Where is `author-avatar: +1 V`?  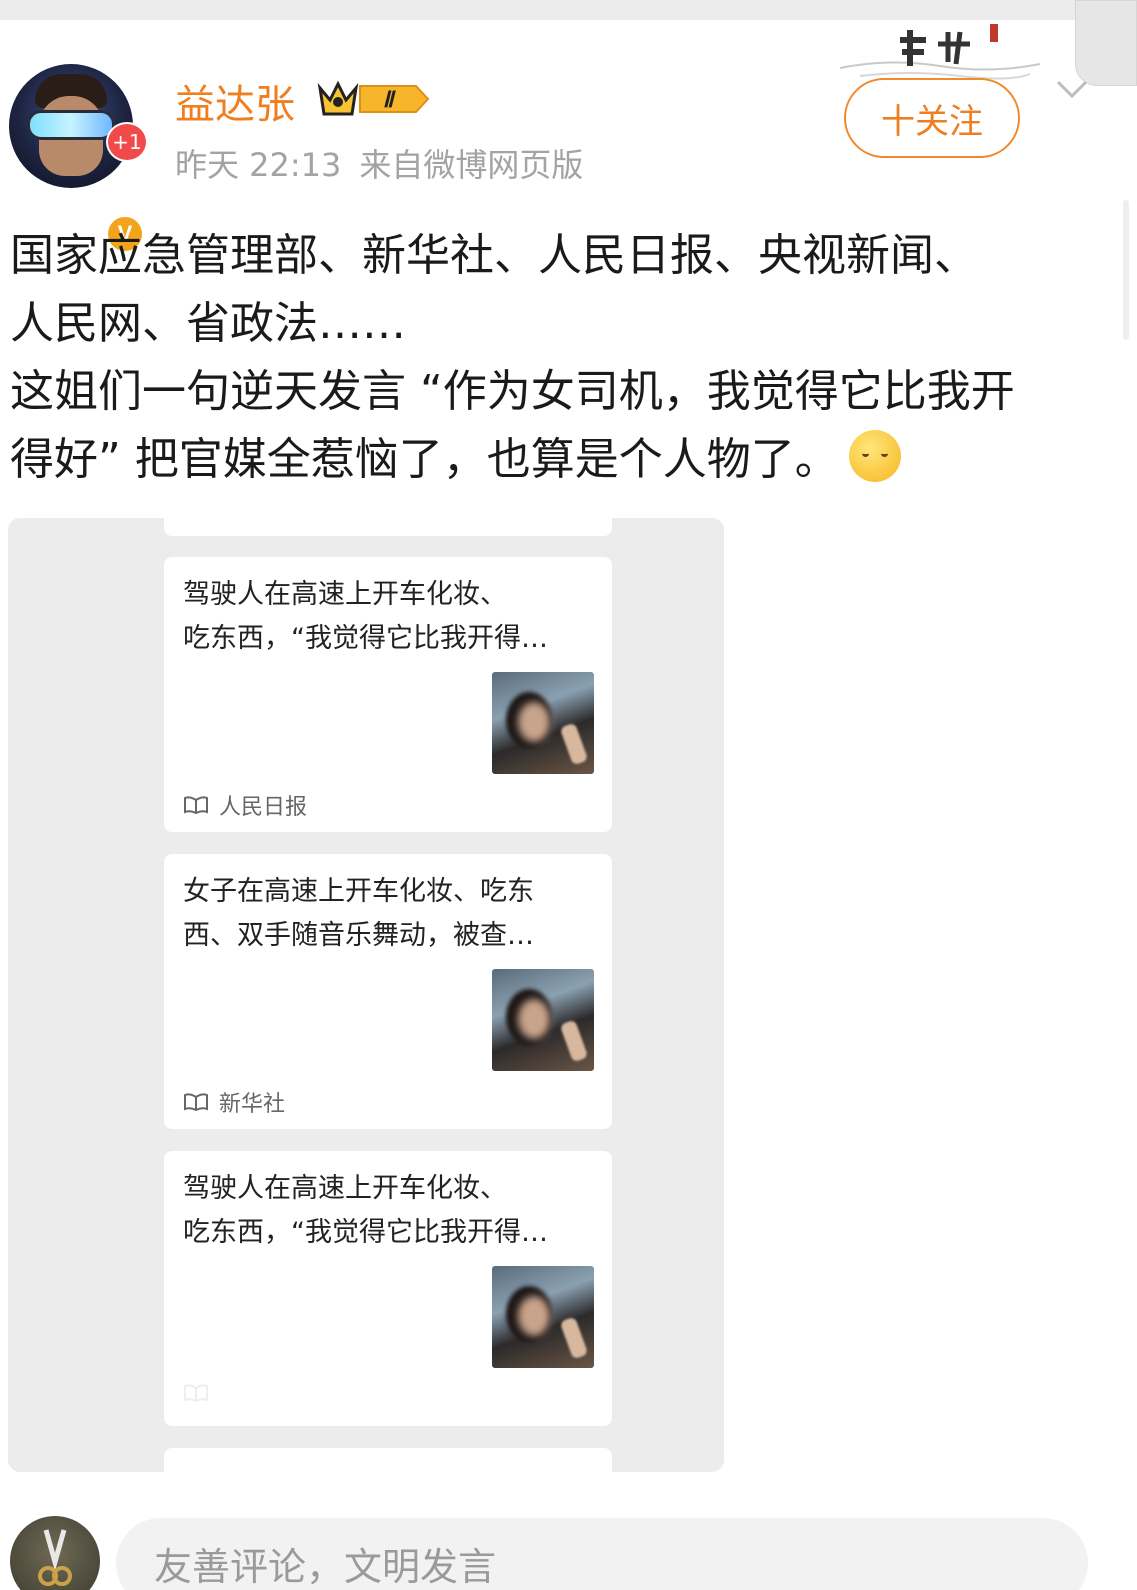 author-avatar: +1 V is located at coordinates (78, 159).